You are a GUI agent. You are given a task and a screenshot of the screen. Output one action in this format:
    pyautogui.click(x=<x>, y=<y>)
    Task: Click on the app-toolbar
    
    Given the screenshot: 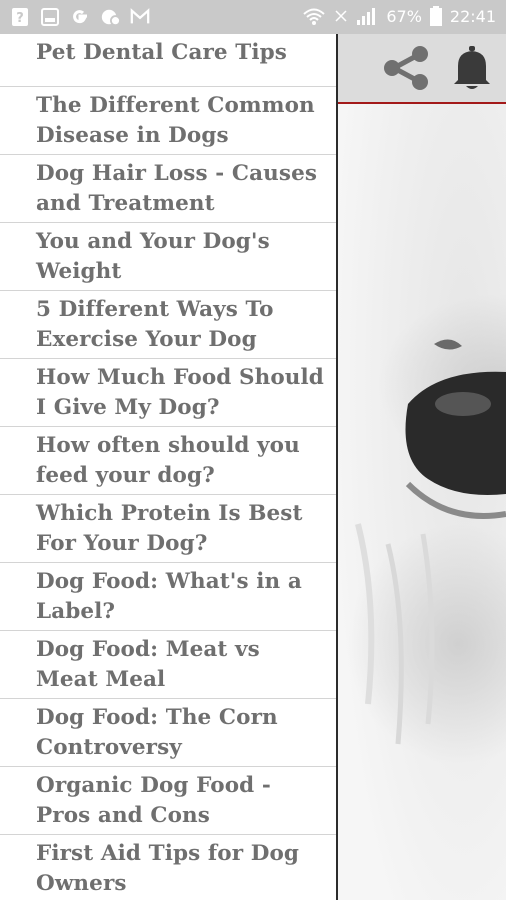 What is the action you would take?
    pyautogui.click(x=422, y=69)
    